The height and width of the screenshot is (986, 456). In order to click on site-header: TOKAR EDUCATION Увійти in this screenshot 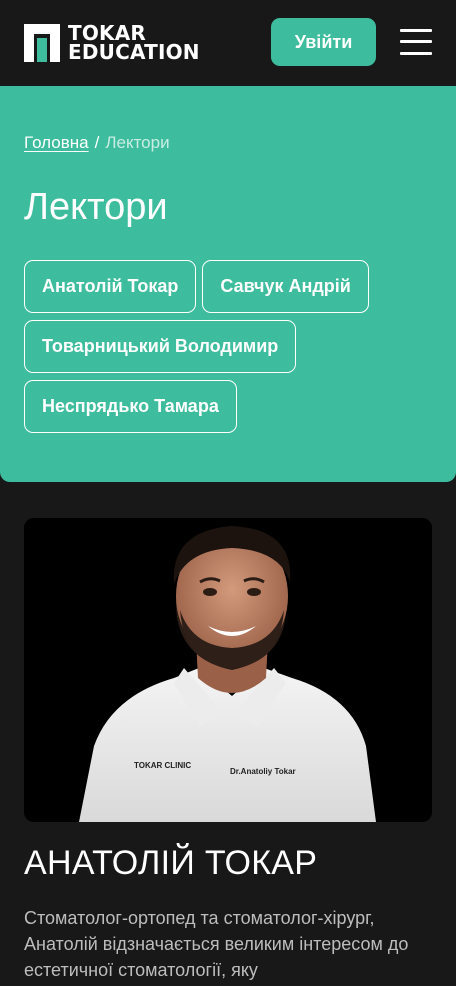, I will do `click(228, 43)`.